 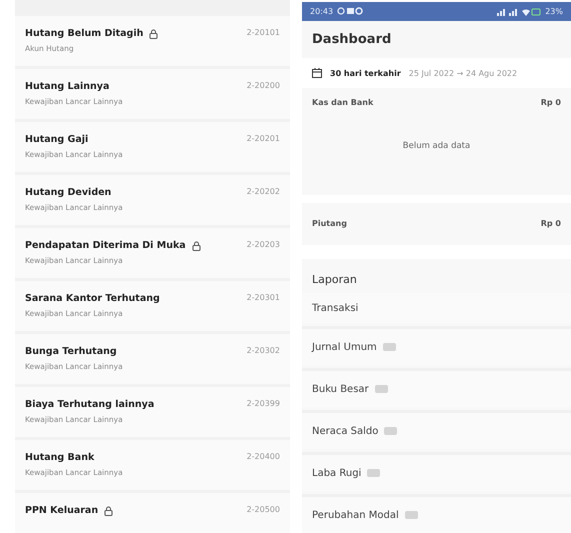 What do you see at coordinates (322, 11) in the screenshot?
I see `status-time: 20:43` at bounding box center [322, 11].